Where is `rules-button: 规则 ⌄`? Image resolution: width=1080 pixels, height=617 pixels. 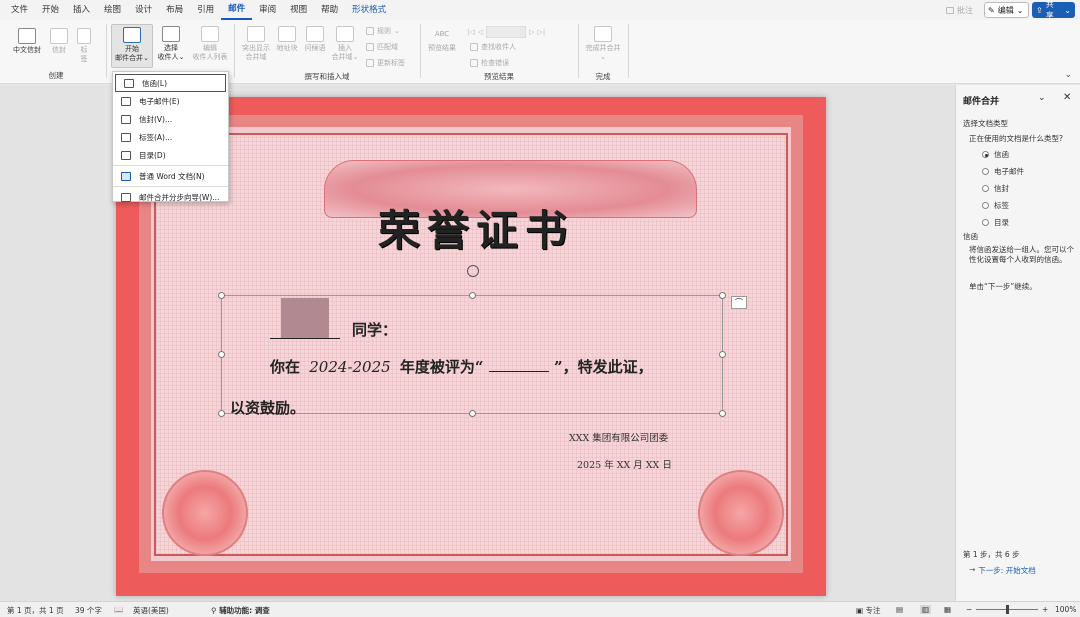
rules-button: 规则 ⌄ is located at coordinates (383, 31).